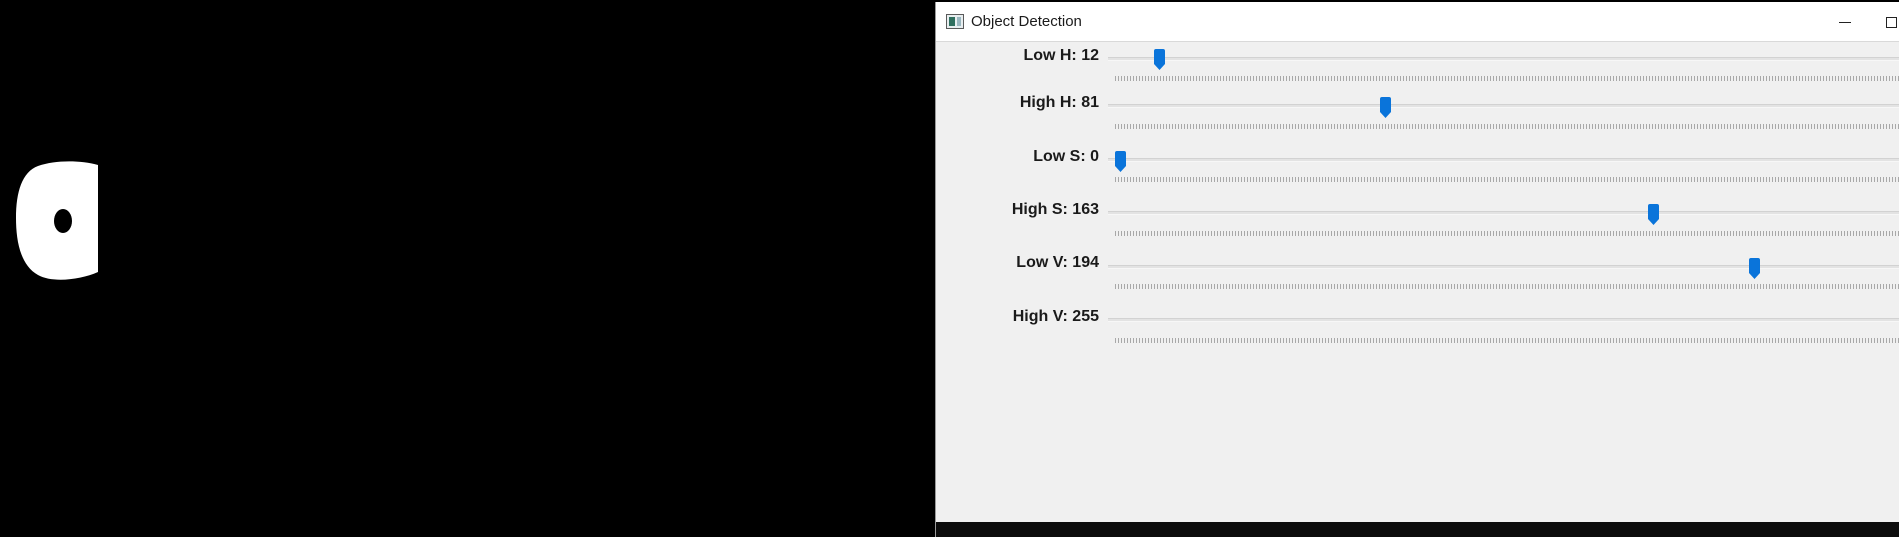  Describe the element at coordinates (1503, 59) in the screenshot. I see `trackbar-track-low-h` at that location.